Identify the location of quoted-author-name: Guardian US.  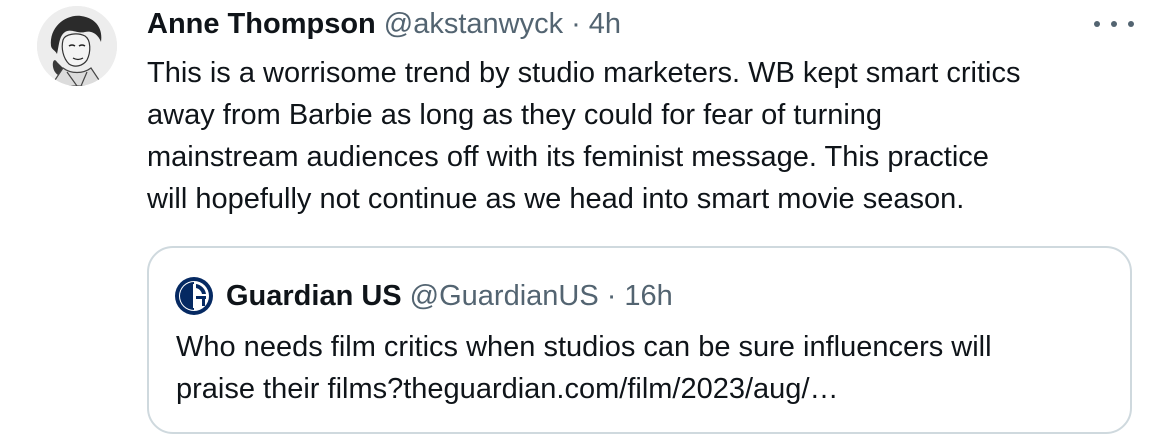
(314, 296).